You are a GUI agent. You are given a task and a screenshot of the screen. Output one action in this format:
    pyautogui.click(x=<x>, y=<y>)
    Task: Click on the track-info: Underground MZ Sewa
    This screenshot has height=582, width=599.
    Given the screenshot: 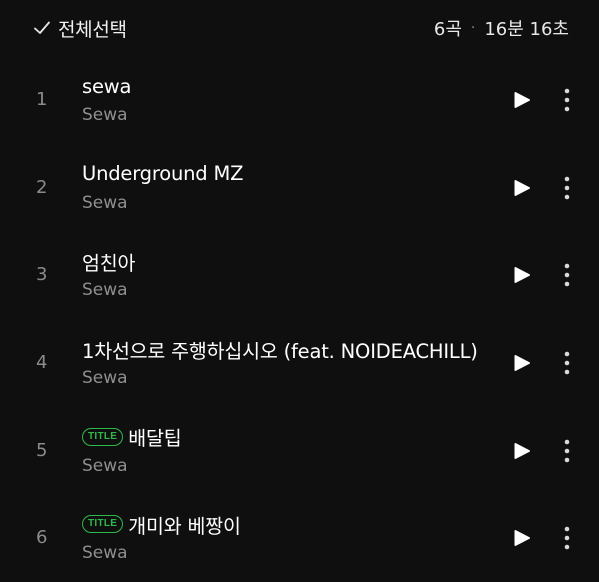 What is the action you would take?
    pyautogui.click(x=287, y=188)
    